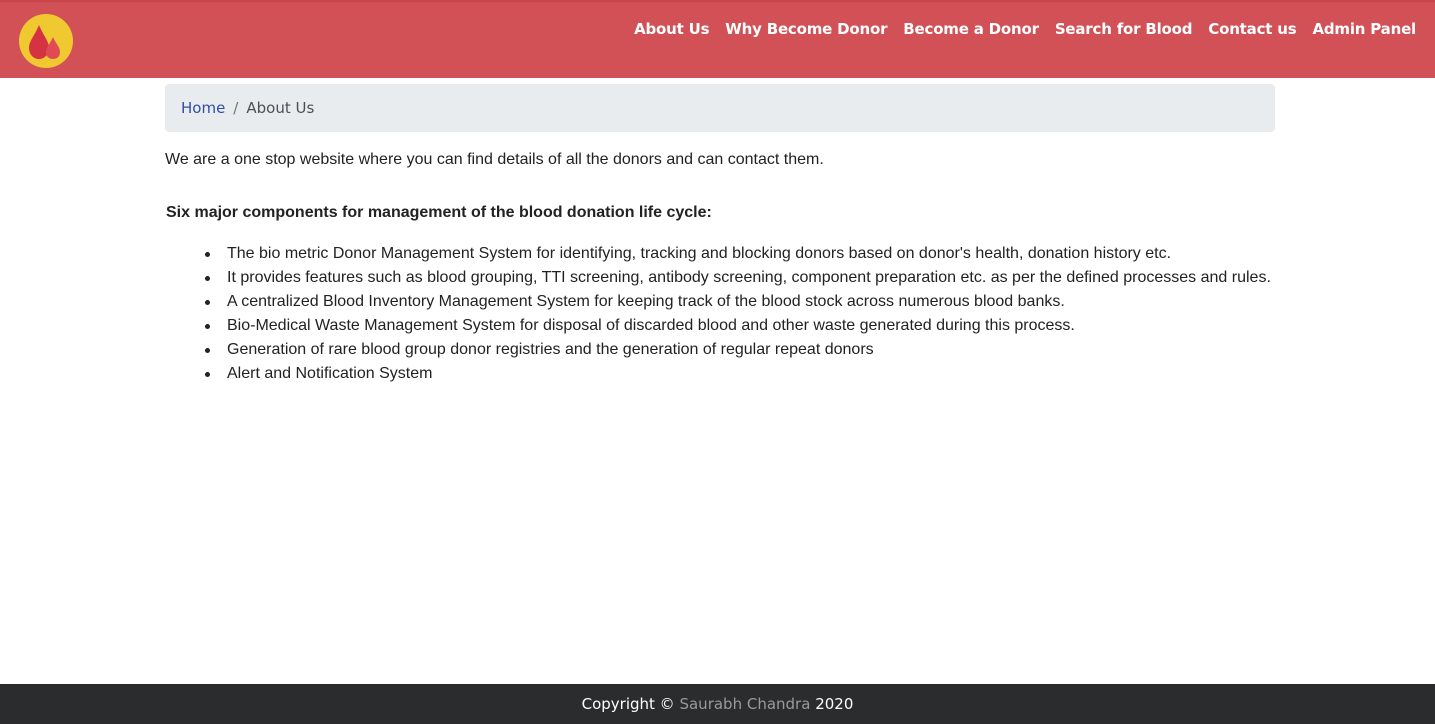  I want to click on breadcrumb: Home / About Us, so click(720, 108).